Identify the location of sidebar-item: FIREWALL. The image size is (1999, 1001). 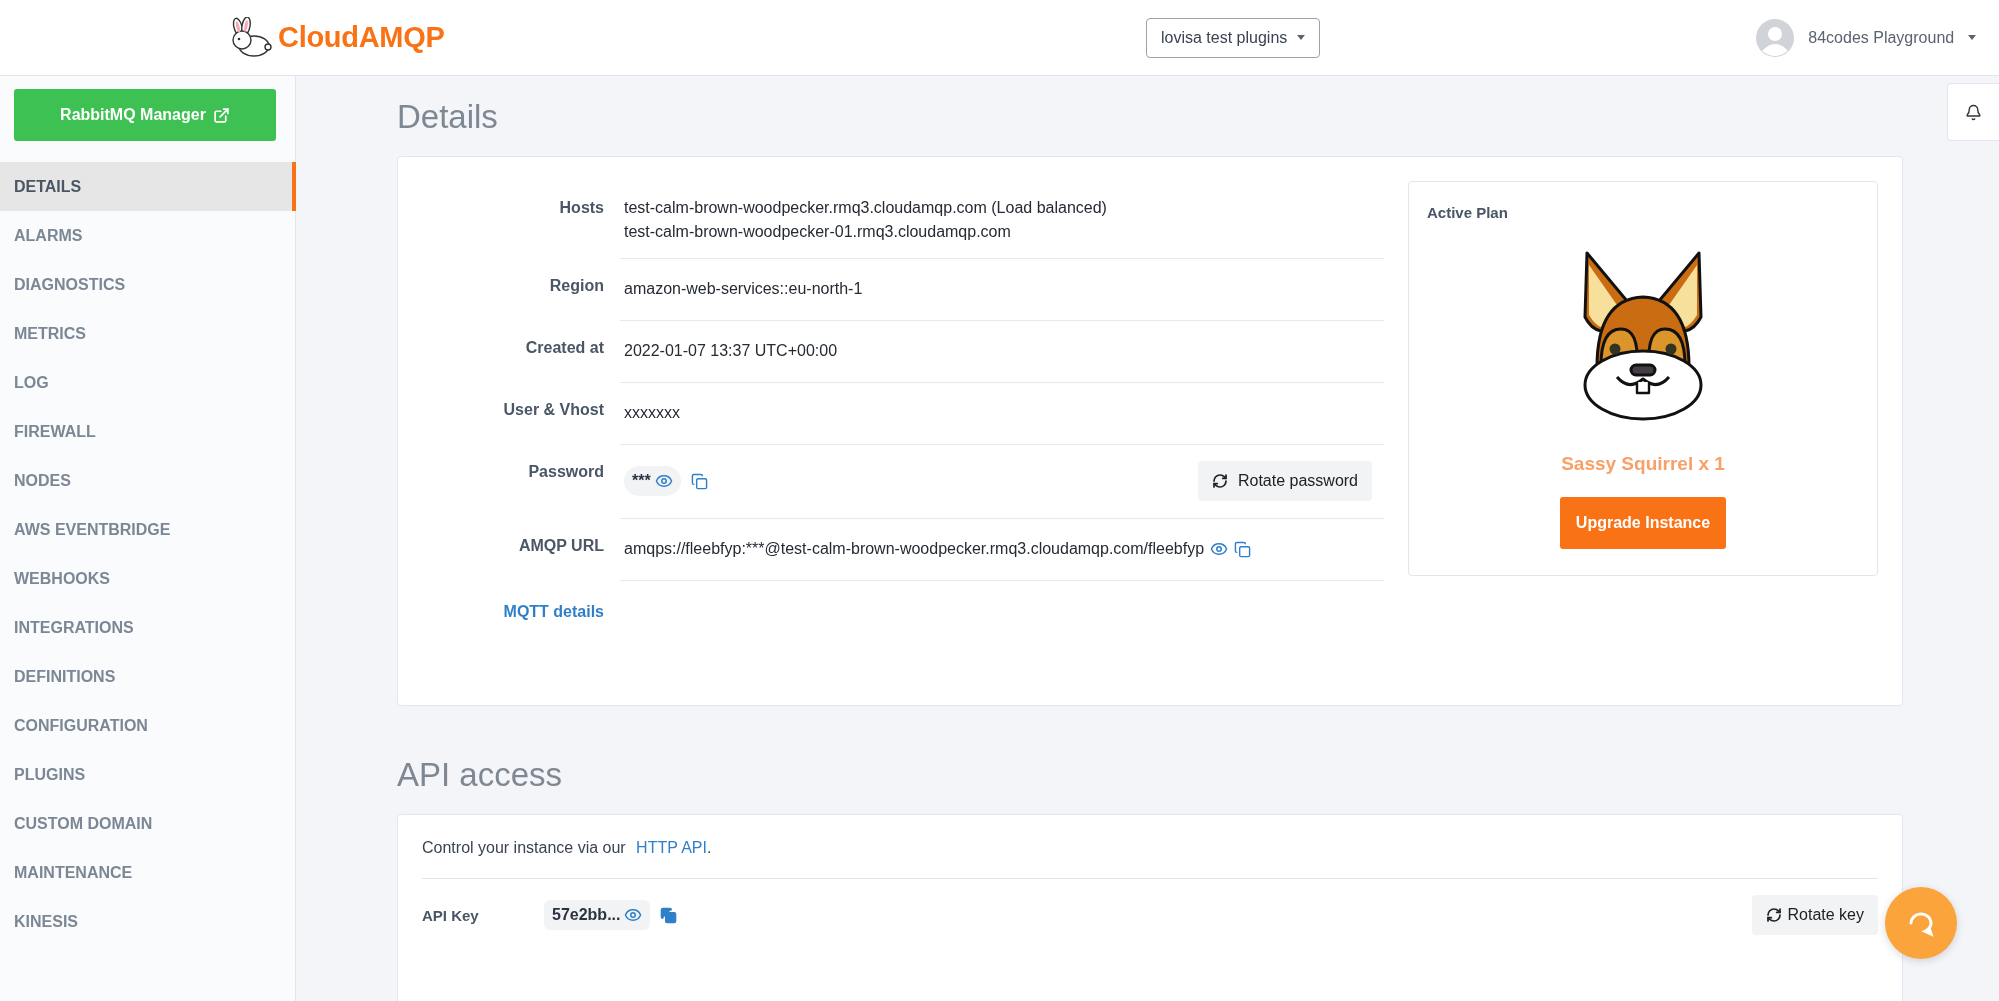
(148, 431).